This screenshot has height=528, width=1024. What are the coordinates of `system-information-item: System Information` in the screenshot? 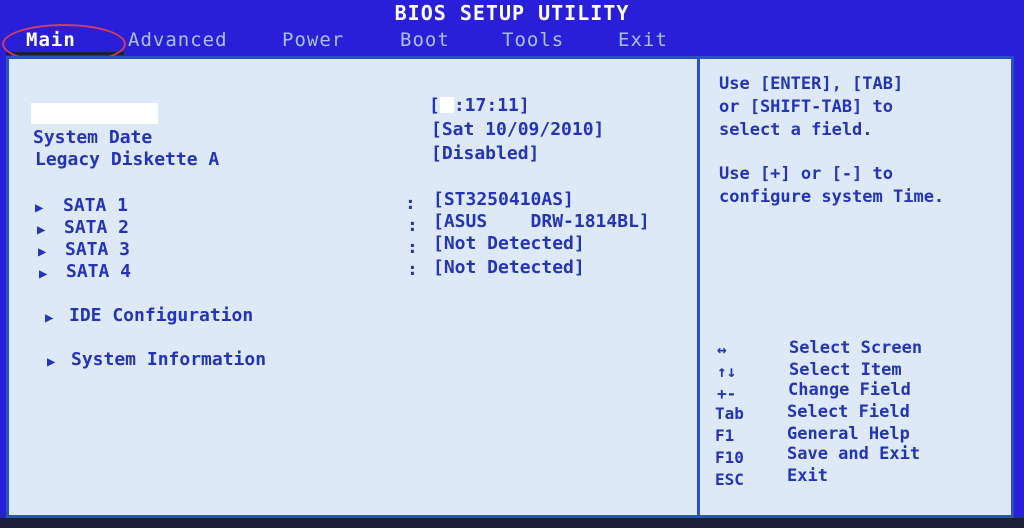 It's located at (168, 360).